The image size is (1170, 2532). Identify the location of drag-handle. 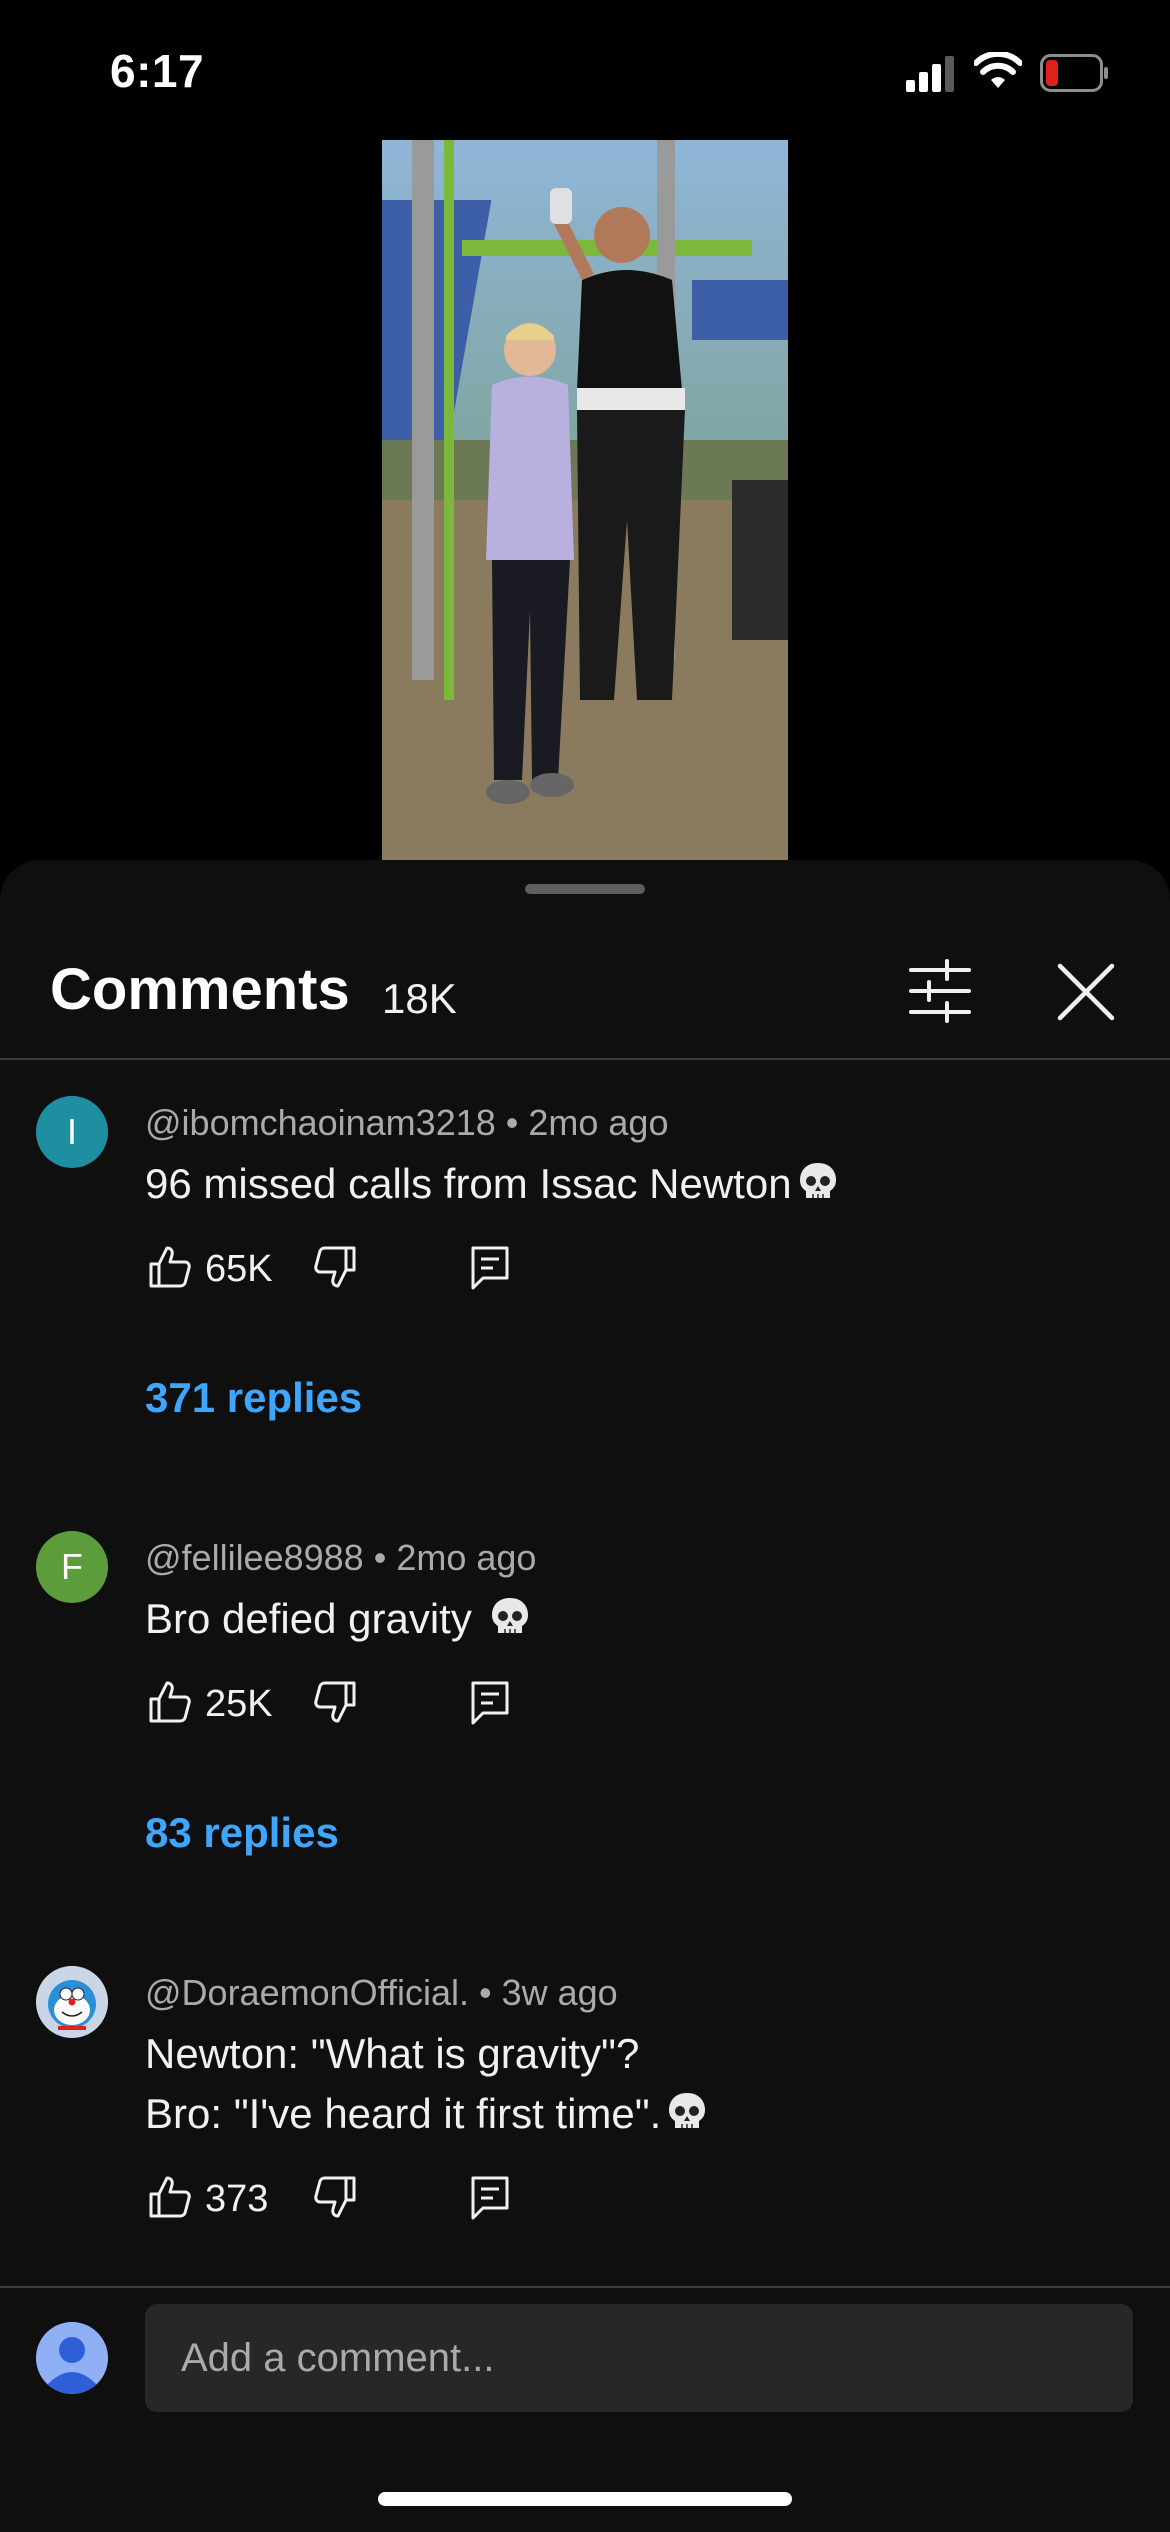
(585, 889).